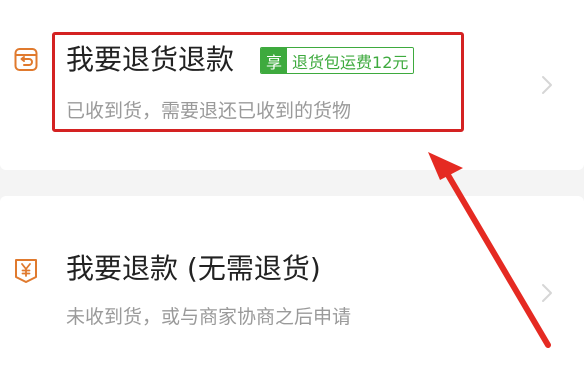  I want to click on refund-yuan-icon, so click(26, 270).